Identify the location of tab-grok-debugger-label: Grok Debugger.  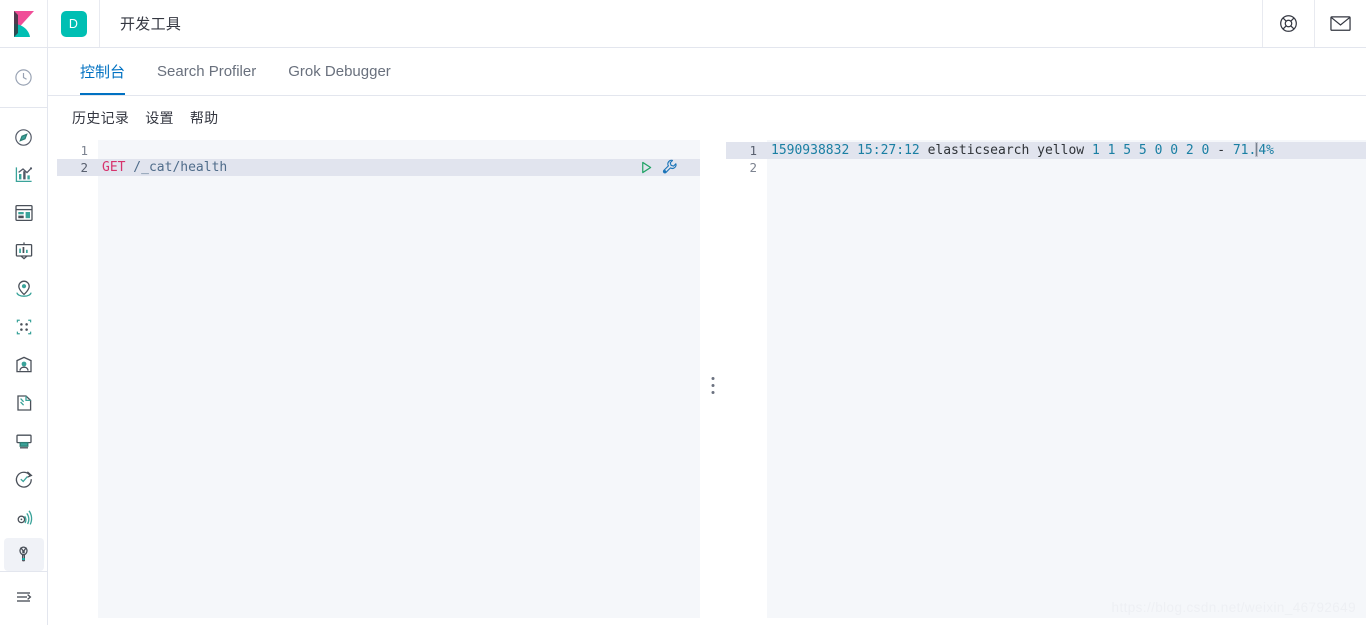
(339, 71).